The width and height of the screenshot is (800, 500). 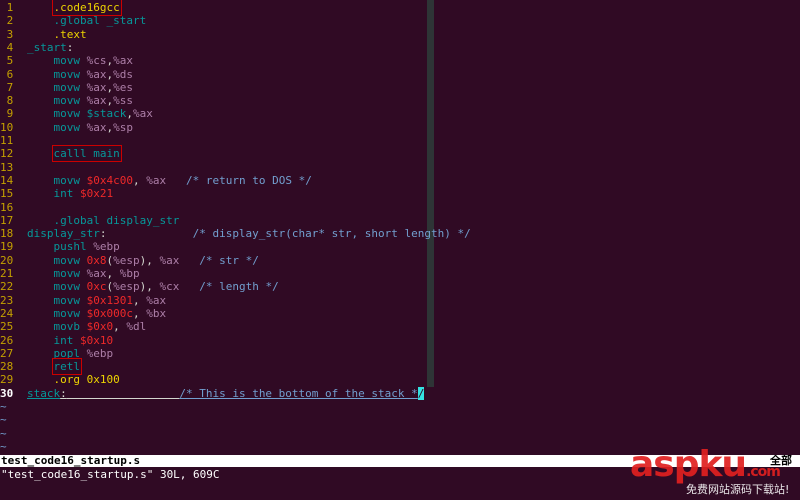 What do you see at coordinates (109, 300) in the screenshot?
I see `code-token: $0x1301` at bounding box center [109, 300].